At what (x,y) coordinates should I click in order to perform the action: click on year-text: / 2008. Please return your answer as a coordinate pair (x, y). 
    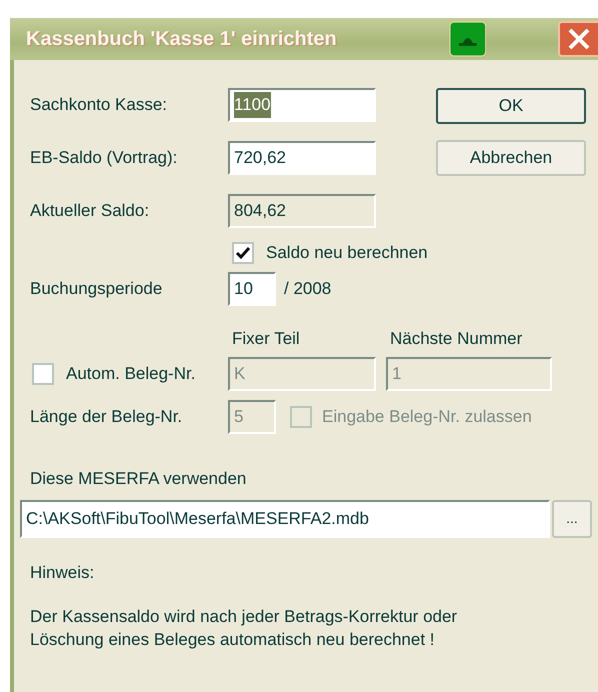
    Looking at the image, I should click on (308, 289).